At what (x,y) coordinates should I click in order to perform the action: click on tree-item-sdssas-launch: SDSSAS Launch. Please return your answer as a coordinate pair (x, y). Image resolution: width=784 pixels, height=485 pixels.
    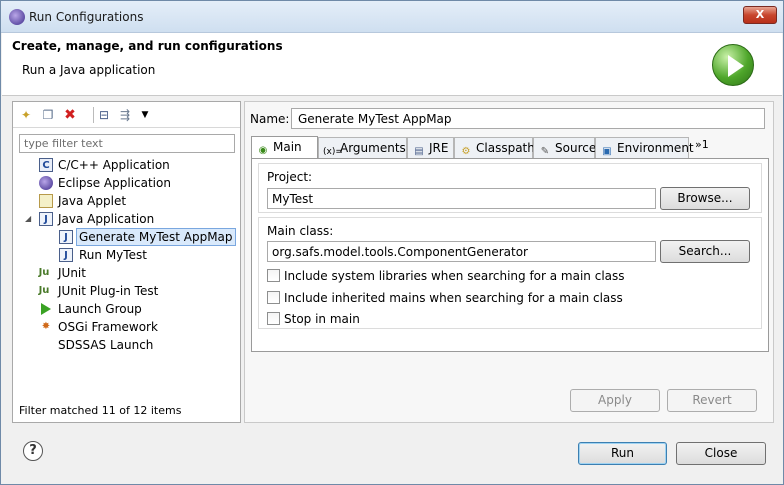
    Looking at the image, I should click on (128, 345).